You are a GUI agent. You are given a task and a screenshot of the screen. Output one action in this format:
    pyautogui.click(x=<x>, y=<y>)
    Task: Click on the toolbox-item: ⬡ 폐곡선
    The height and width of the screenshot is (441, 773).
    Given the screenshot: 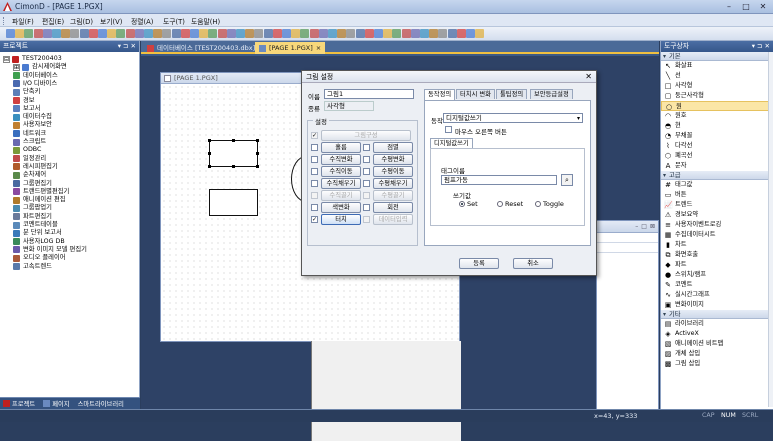 What is the action you would take?
    pyautogui.click(x=717, y=156)
    